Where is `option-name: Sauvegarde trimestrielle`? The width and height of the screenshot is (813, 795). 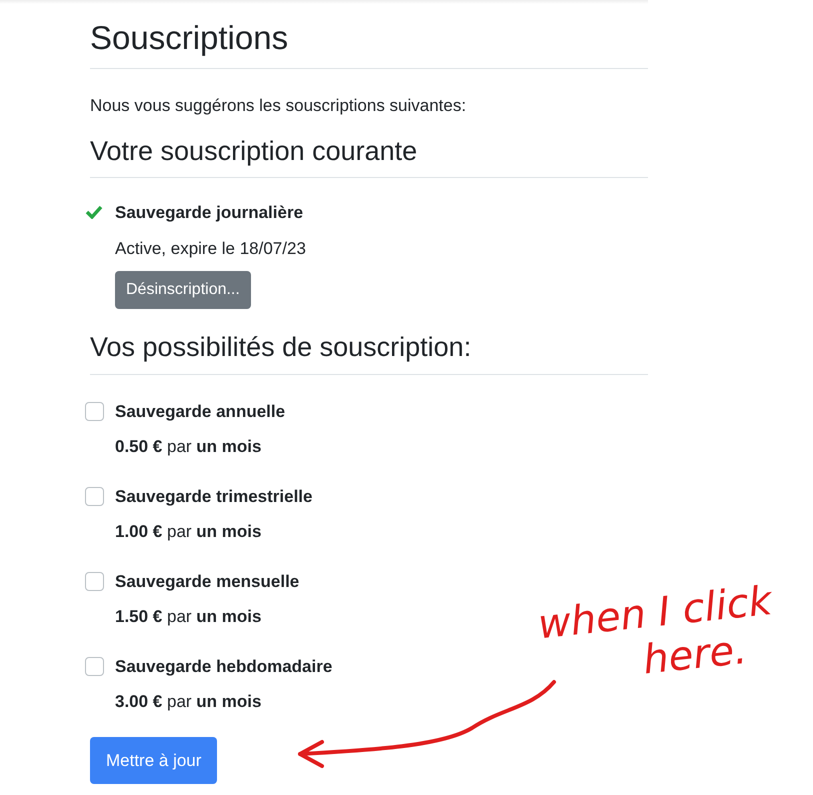 option-name: Sauvegarde trimestrielle is located at coordinates (213, 497).